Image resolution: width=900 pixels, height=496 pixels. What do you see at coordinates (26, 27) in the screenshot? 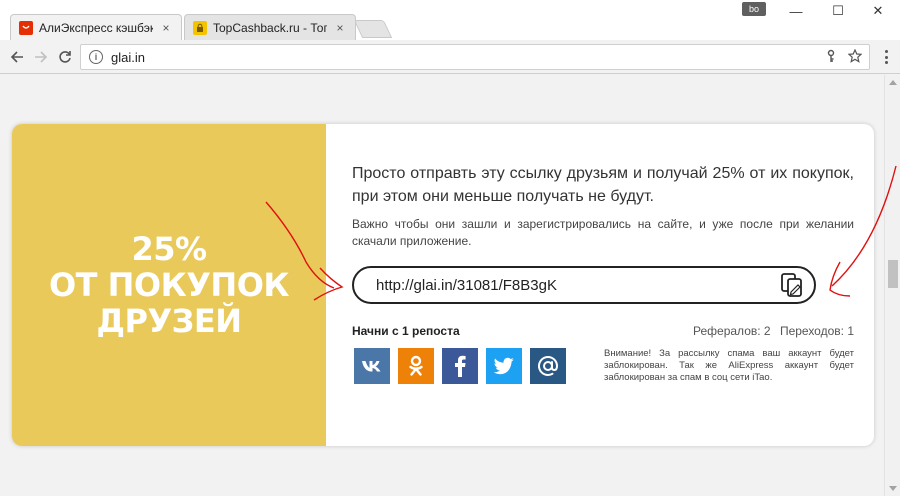
I see `aliexpress-favicon-icon` at bounding box center [26, 27].